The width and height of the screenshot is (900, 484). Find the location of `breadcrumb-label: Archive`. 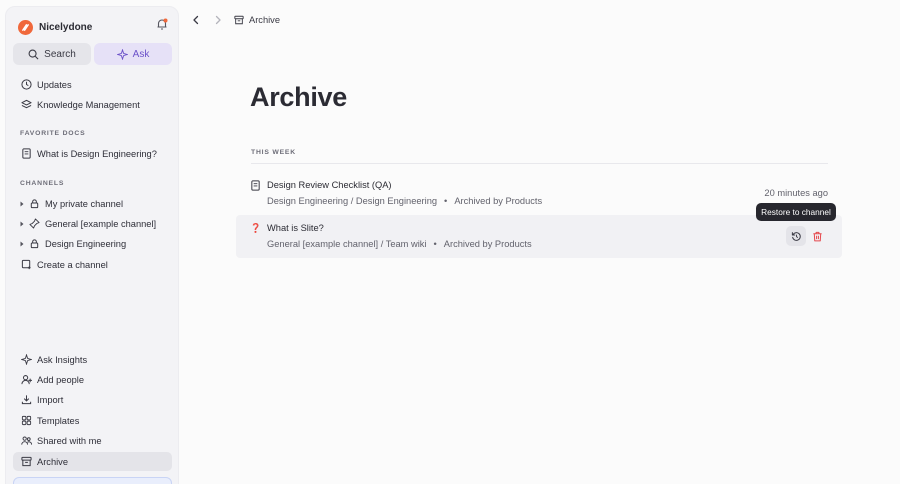

breadcrumb-label: Archive is located at coordinates (265, 20).